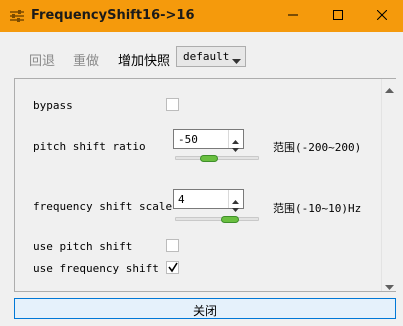 This screenshot has height=326, width=403. What do you see at coordinates (389, 285) in the screenshot?
I see `scroll-down-icon` at bounding box center [389, 285].